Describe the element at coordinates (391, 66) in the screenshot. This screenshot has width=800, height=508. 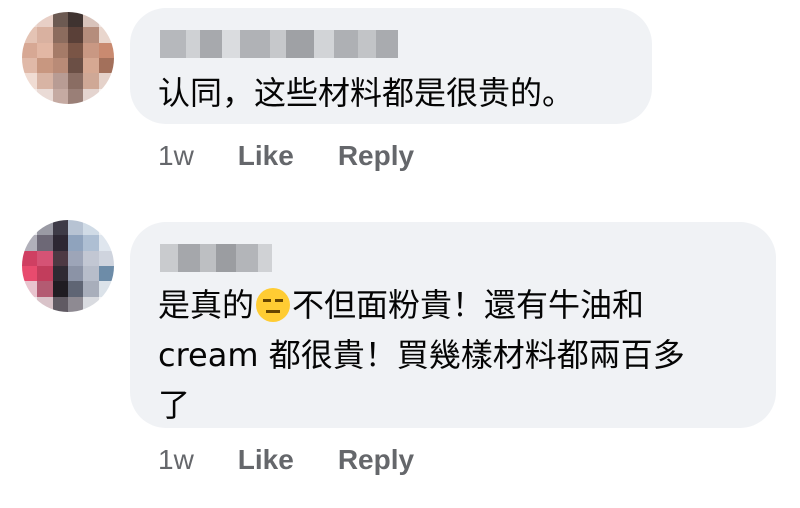
I see `comment-bubble: 认同，这些材料都是很贵的。` at that location.